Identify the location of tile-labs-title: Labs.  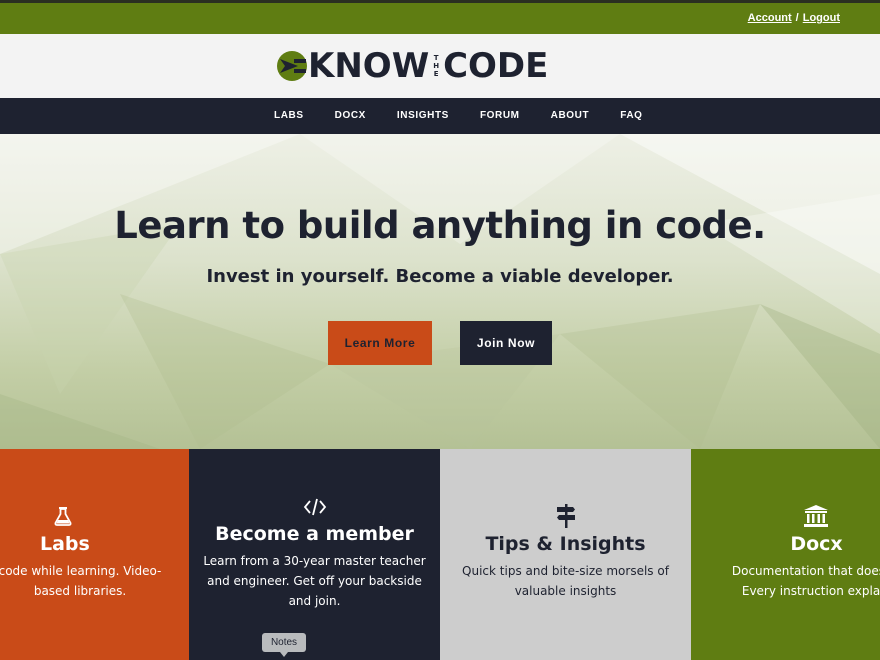
(65, 544).